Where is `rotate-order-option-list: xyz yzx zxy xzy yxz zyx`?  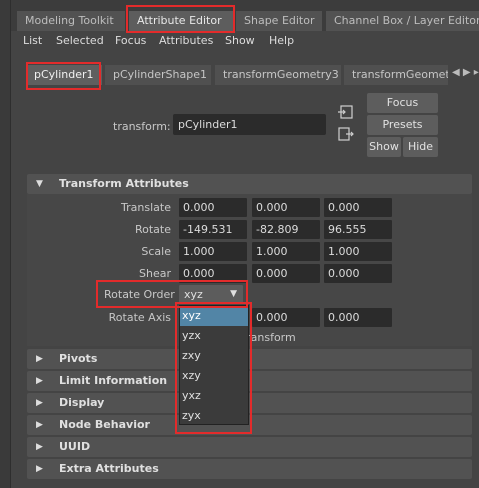
rotate-order-option-list: xyz yzx zxy xzy yxz zyx is located at coordinates (214, 365).